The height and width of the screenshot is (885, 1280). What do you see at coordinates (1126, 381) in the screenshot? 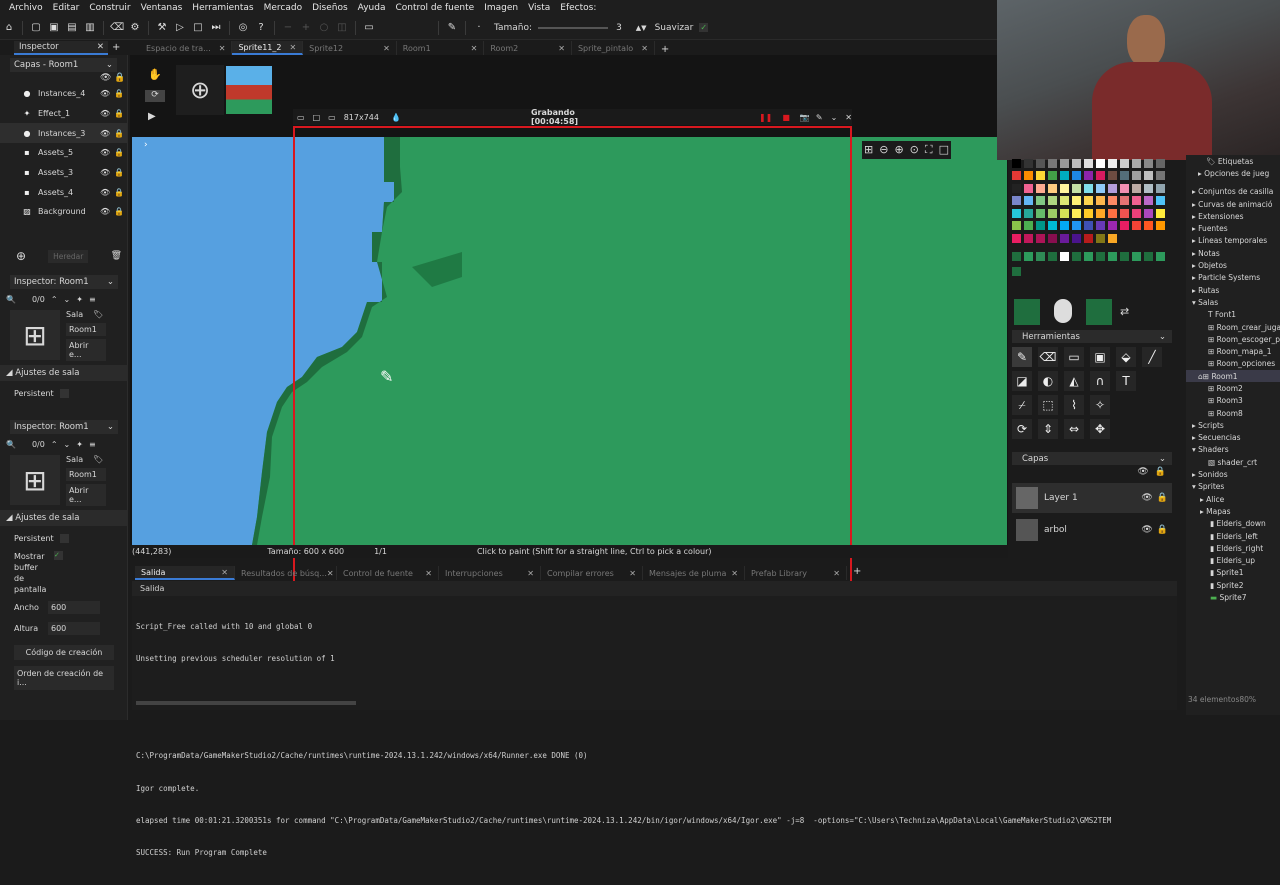
I see `text-tool-icon: T` at bounding box center [1126, 381].